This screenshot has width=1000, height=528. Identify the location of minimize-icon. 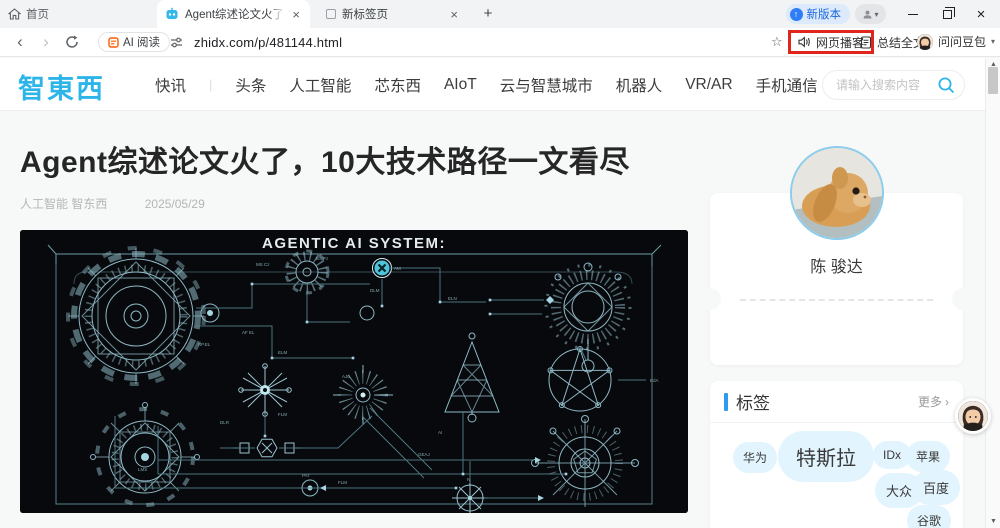
(913, 14).